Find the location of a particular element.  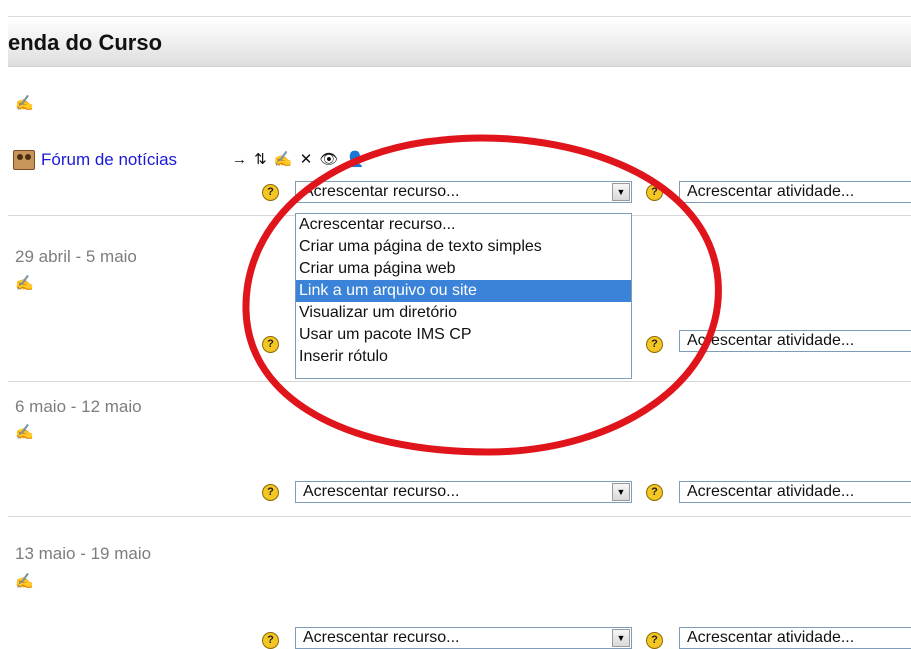

dropdown-option: Usar um pacote IMS CP is located at coordinates (463, 335).